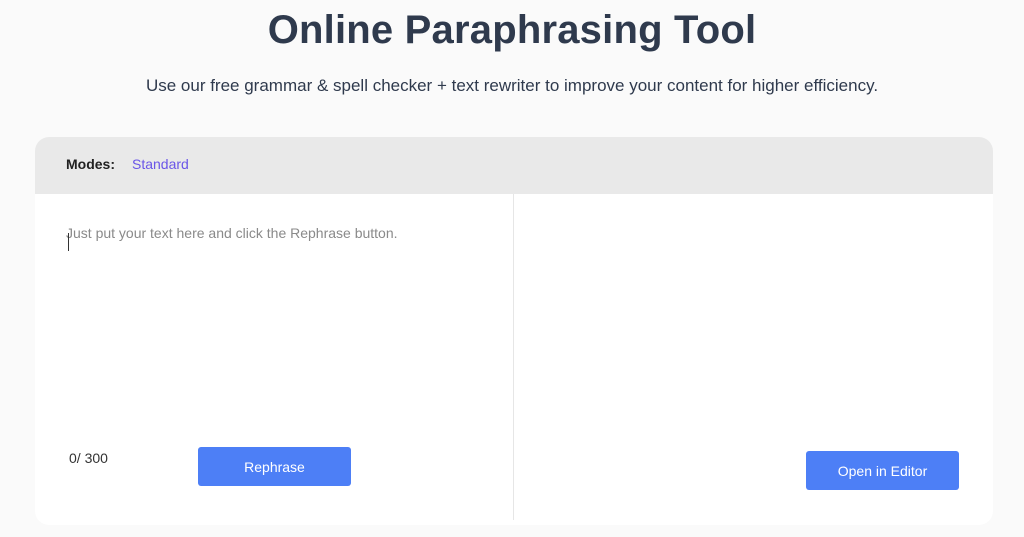  Describe the element at coordinates (514, 165) in the screenshot. I see `modes-bar: Modes: Standard` at that location.